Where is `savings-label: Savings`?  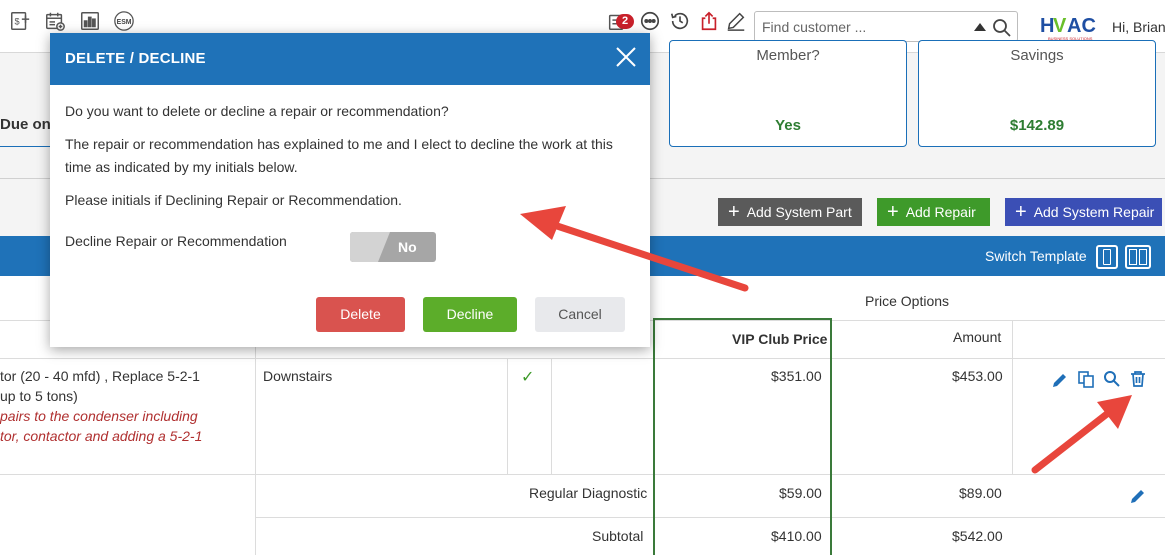 savings-label: Savings is located at coordinates (1037, 55).